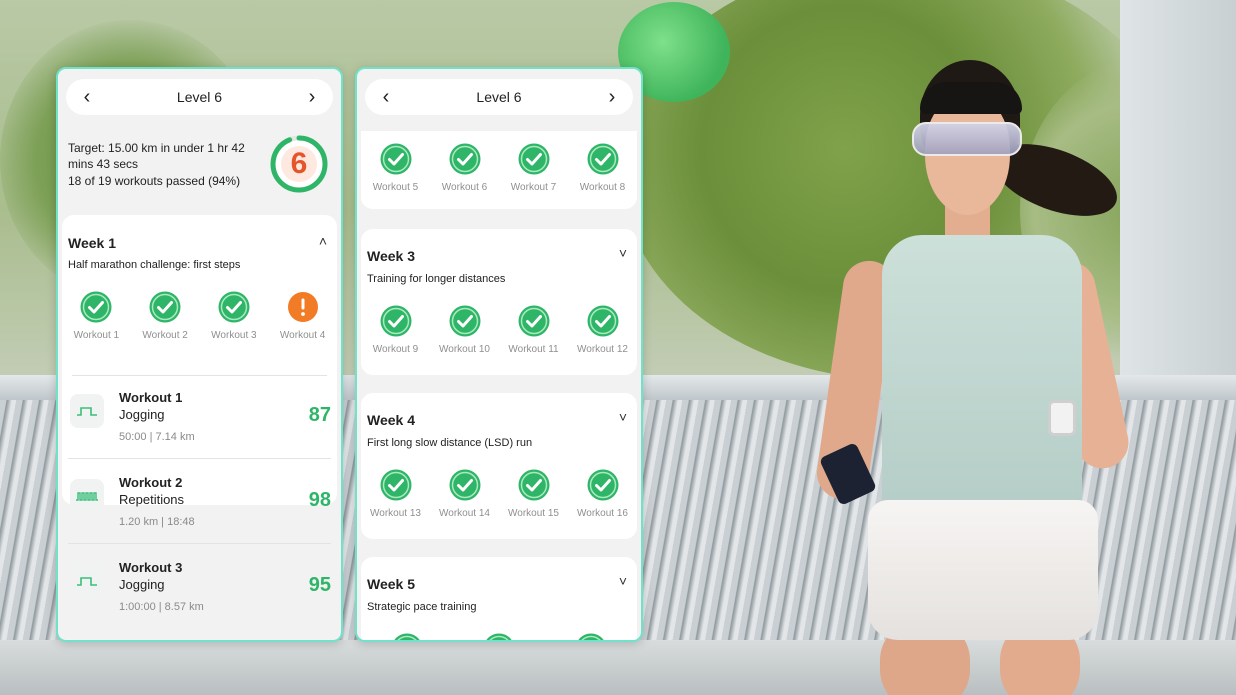 This screenshot has width=1236, height=695. I want to click on week-card: Week 5 ˅ Strategic pace training, so click(499, 598).